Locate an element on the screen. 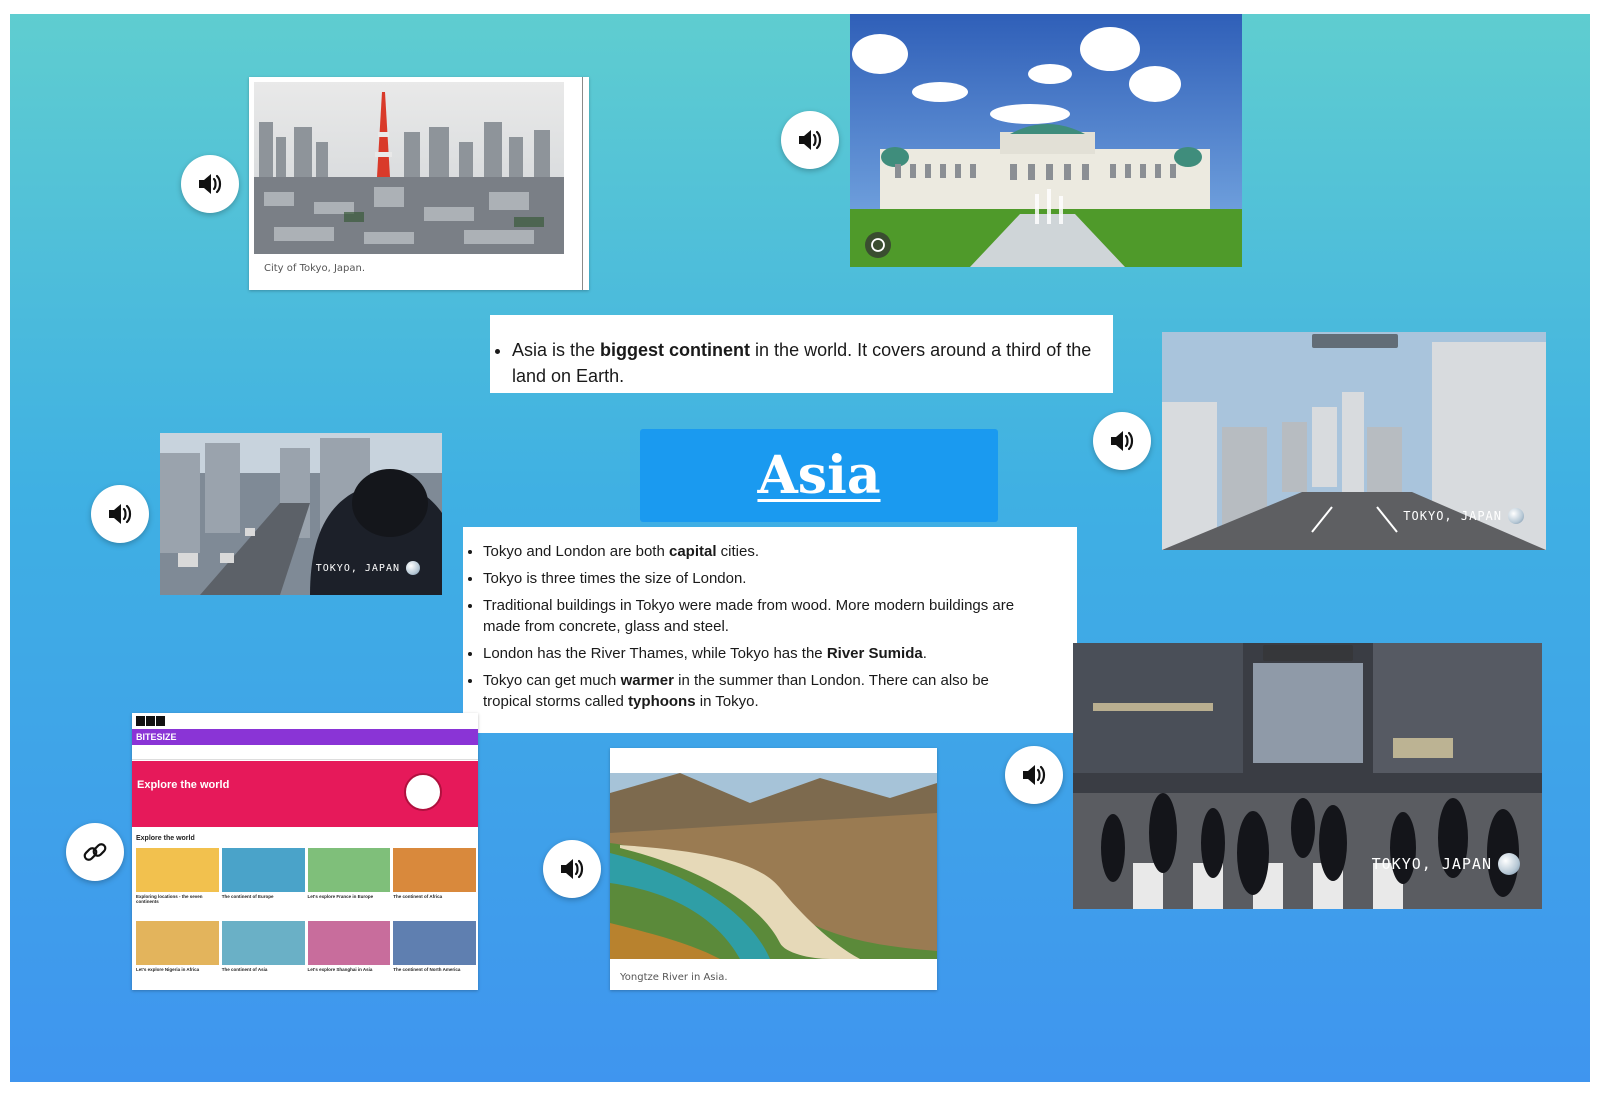  card-divider-line is located at coordinates (582, 183).